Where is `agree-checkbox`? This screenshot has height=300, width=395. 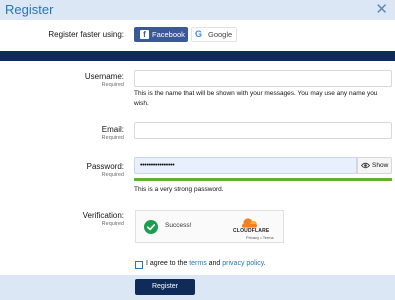
agree-checkbox is located at coordinates (139, 265).